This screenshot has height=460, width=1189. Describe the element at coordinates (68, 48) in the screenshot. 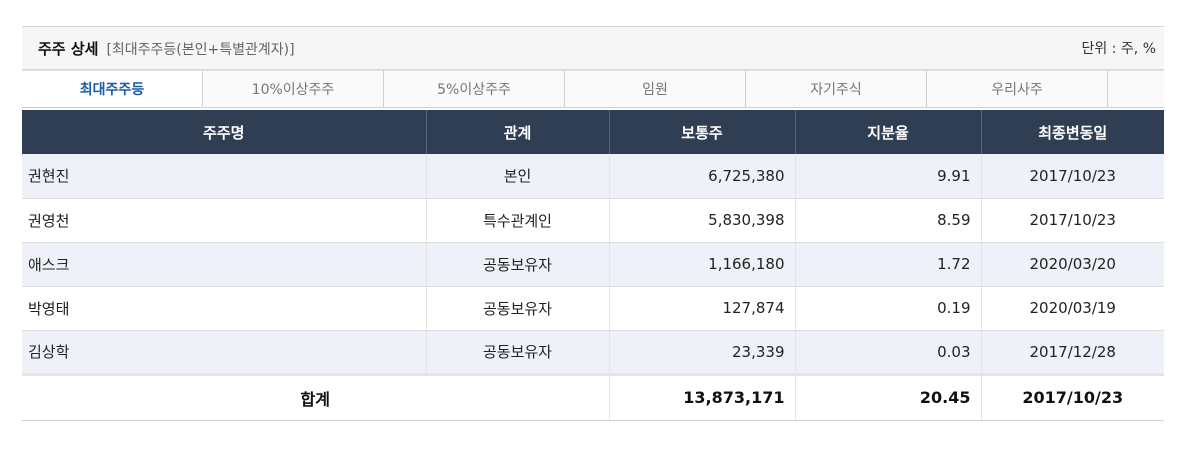

I see `panel-title: 주주 상세` at that location.